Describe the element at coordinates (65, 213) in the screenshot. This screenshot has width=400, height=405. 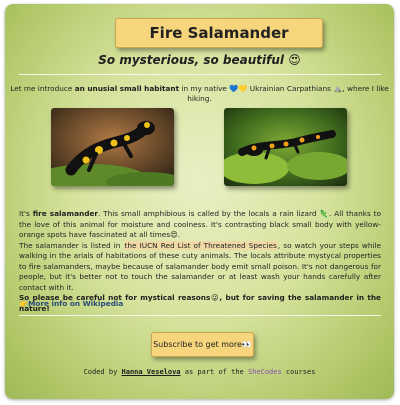
I see `p1-bold: fire salamander` at that location.